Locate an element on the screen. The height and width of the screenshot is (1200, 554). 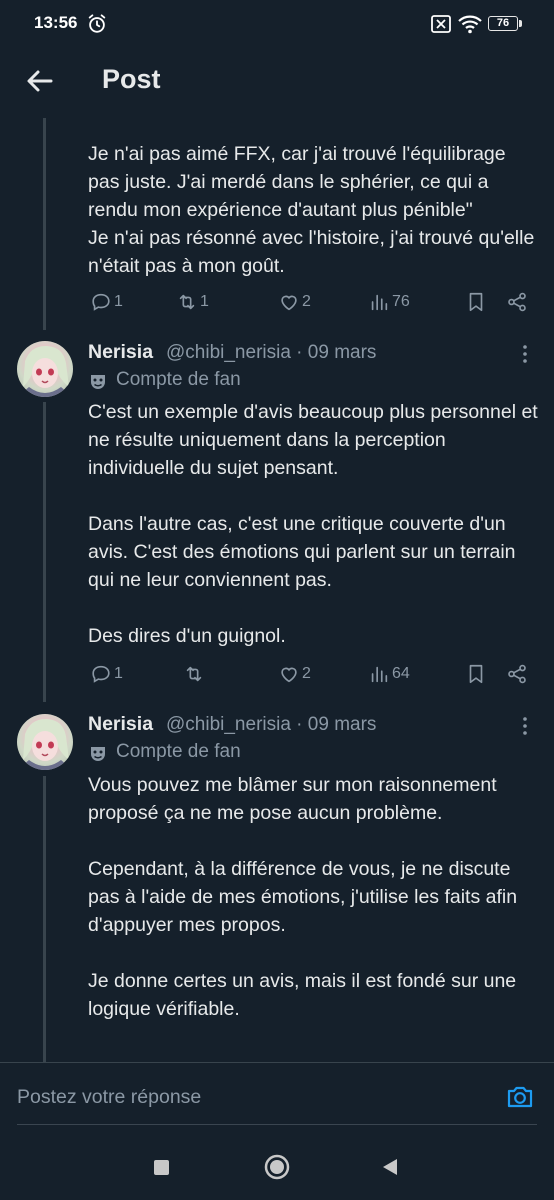
views-button: 76 is located at coordinates (389, 302).